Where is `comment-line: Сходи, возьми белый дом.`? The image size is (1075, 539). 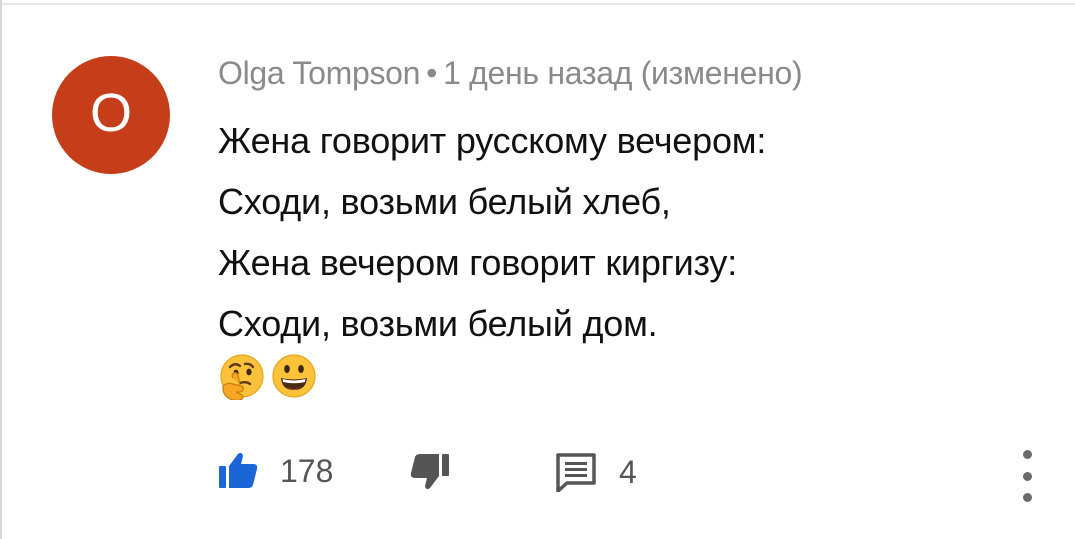 comment-line: Сходи, возьми белый дом. is located at coordinates (438, 323).